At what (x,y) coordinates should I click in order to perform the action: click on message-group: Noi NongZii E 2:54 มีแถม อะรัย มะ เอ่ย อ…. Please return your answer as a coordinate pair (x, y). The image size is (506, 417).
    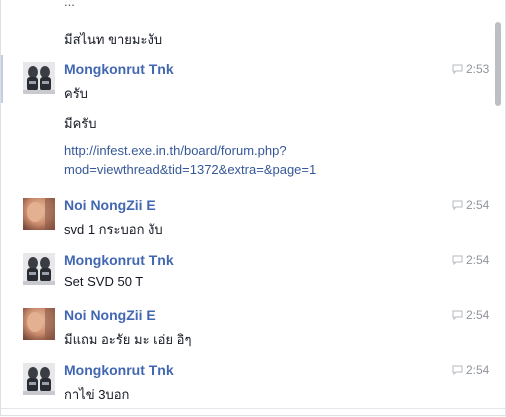
    Looking at the image, I should click on (253, 333).